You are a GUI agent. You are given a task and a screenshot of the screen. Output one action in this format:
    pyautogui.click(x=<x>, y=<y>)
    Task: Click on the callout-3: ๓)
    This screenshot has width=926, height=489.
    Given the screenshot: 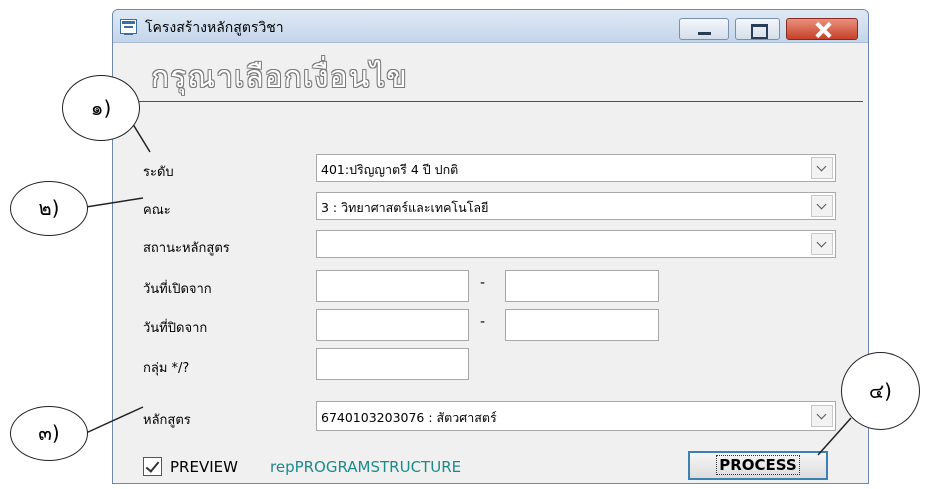 What is the action you would take?
    pyautogui.click(x=49, y=433)
    